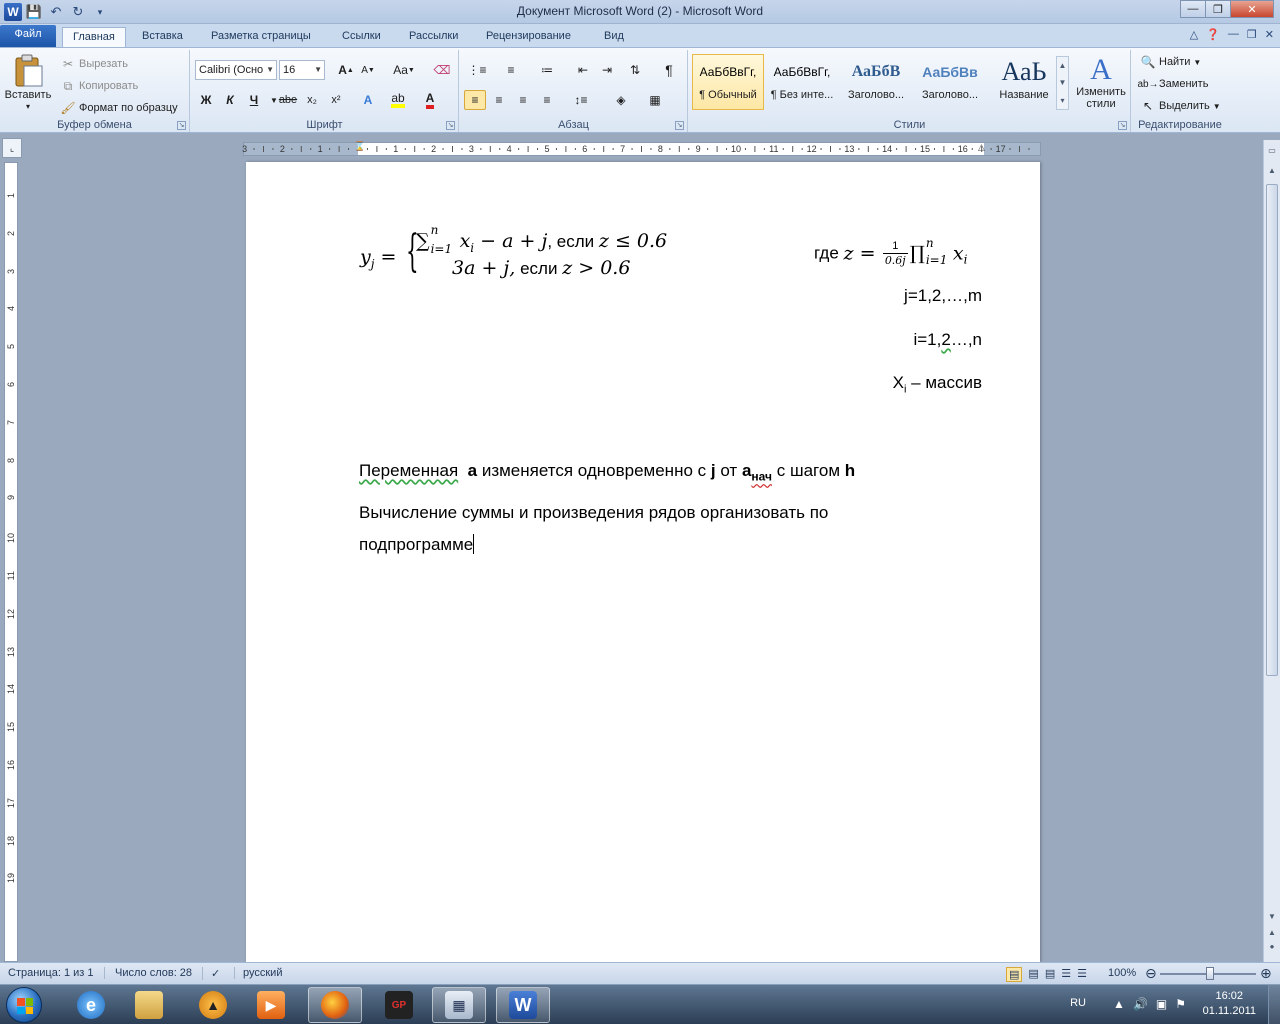 The height and width of the screenshot is (1024, 1280). Describe the element at coordinates (1062, 100) in the screenshot. I see `gallery-more-icon: ▾` at that location.